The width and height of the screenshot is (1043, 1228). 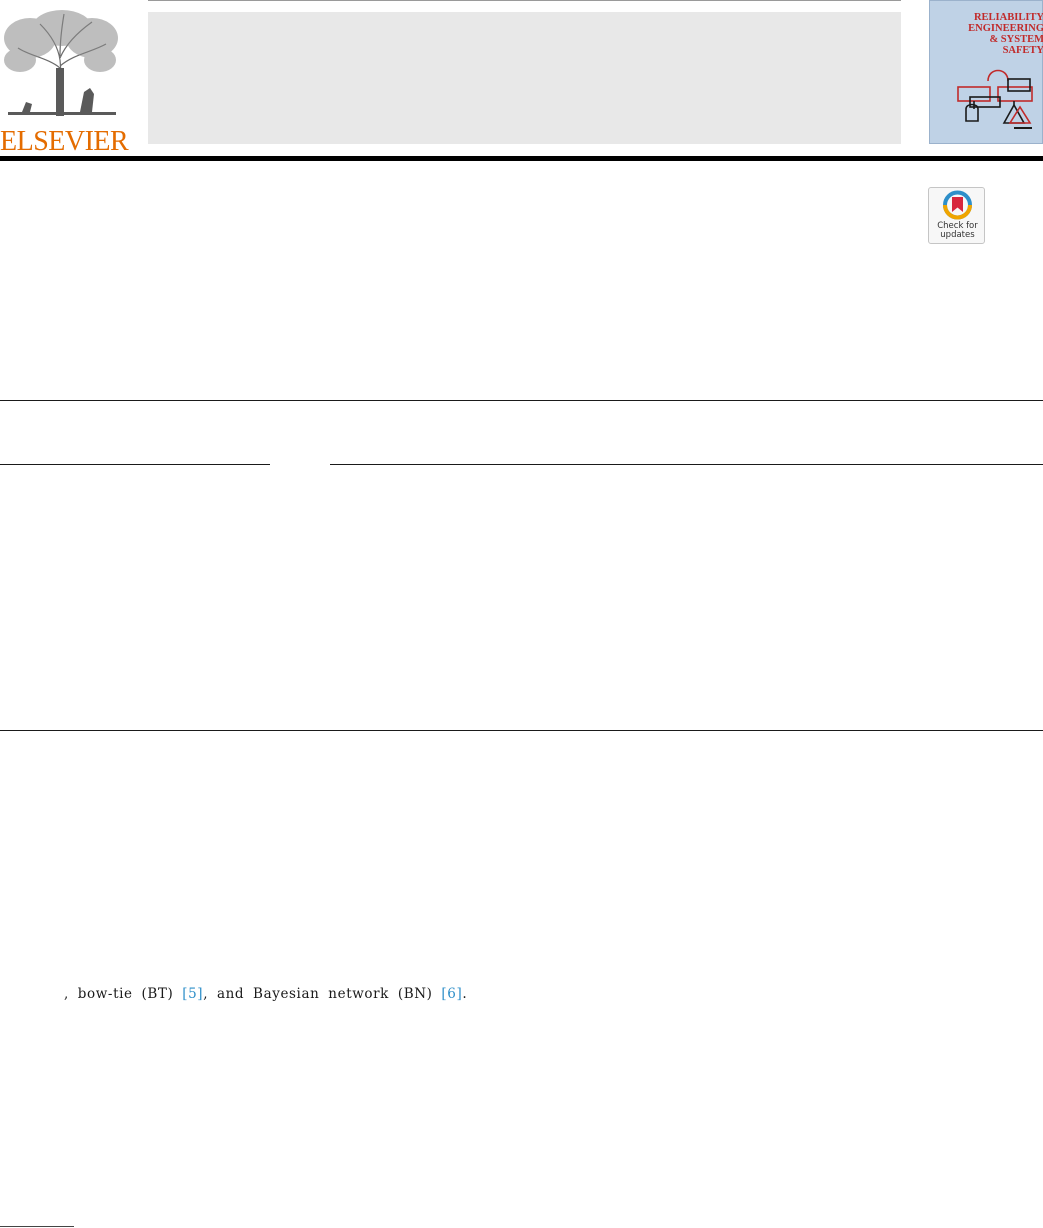 I want to click on title-block-divider, so click(x=521, y=400).